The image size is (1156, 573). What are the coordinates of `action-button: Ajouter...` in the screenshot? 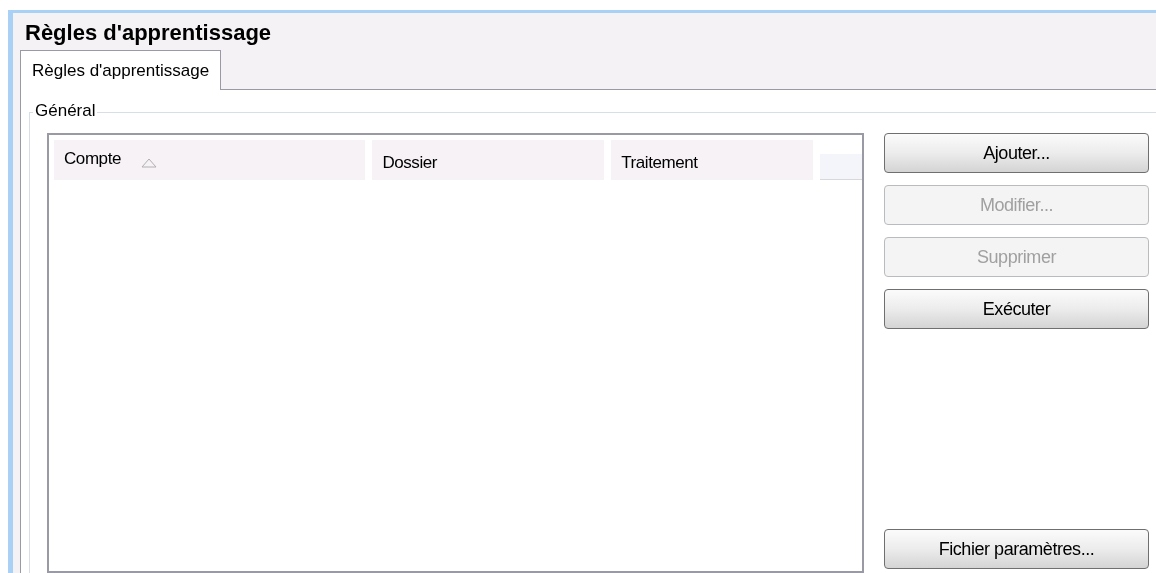 It's located at (1016, 153).